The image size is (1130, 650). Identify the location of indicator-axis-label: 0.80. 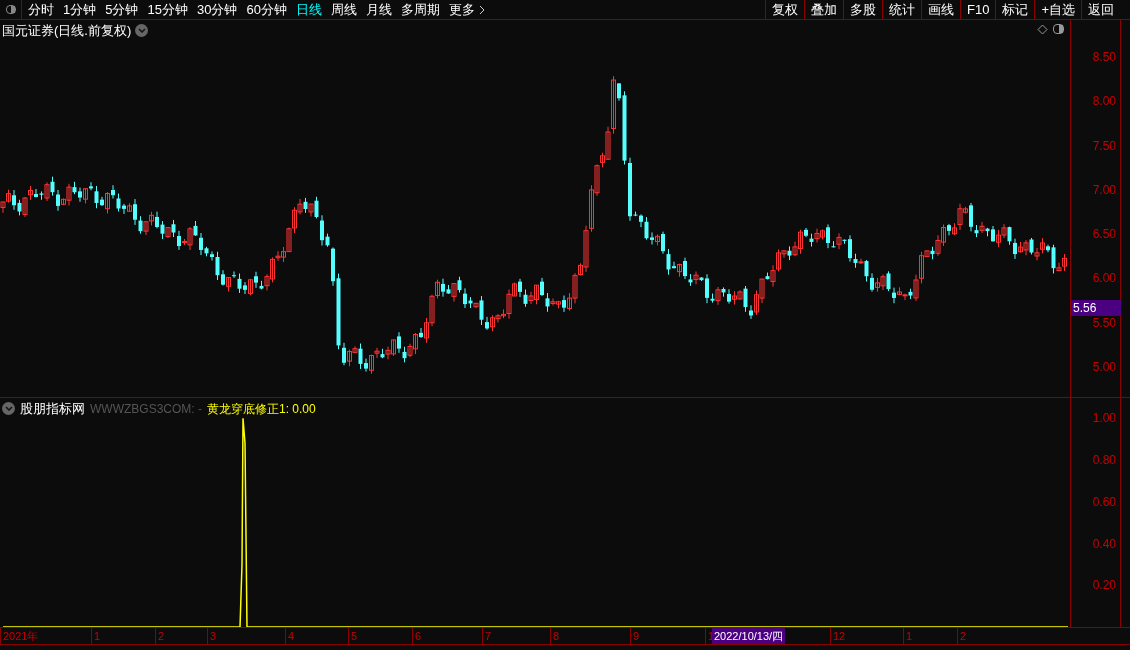
(1104, 460).